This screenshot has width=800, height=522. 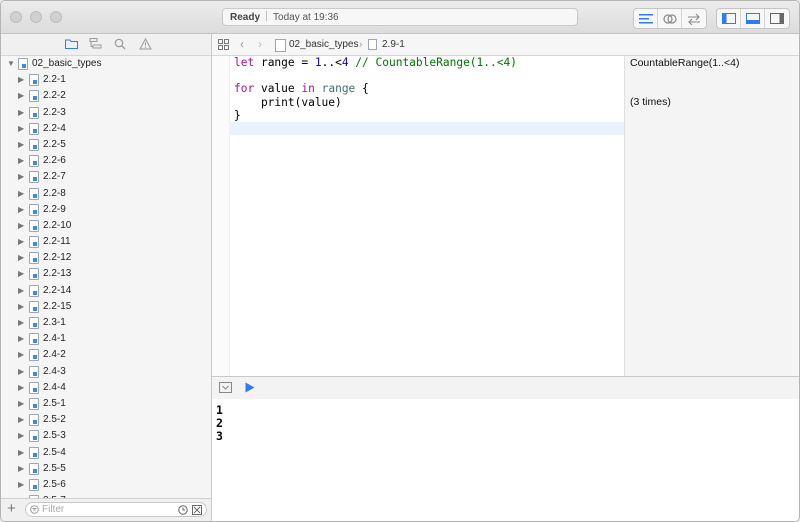 What do you see at coordinates (393, 44) in the screenshot?
I see `jumpbar-file: 2.9-1` at bounding box center [393, 44].